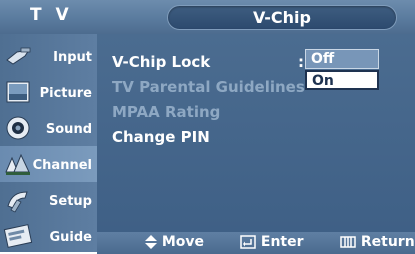 The height and width of the screenshot is (254, 415). Describe the element at coordinates (68, 129) in the screenshot. I see `sidebar-item-label: Sound` at that location.